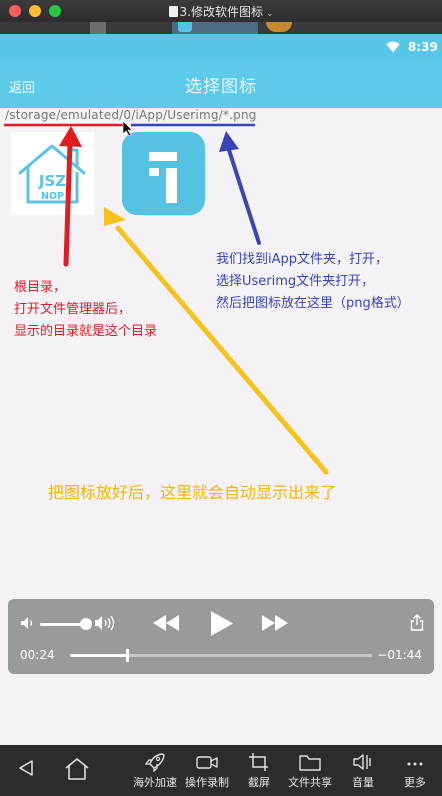  What do you see at coordinates (155, 782) in the screenshot?
I see `toolbar-label: 海外加速` at bounding box center [155, 782].